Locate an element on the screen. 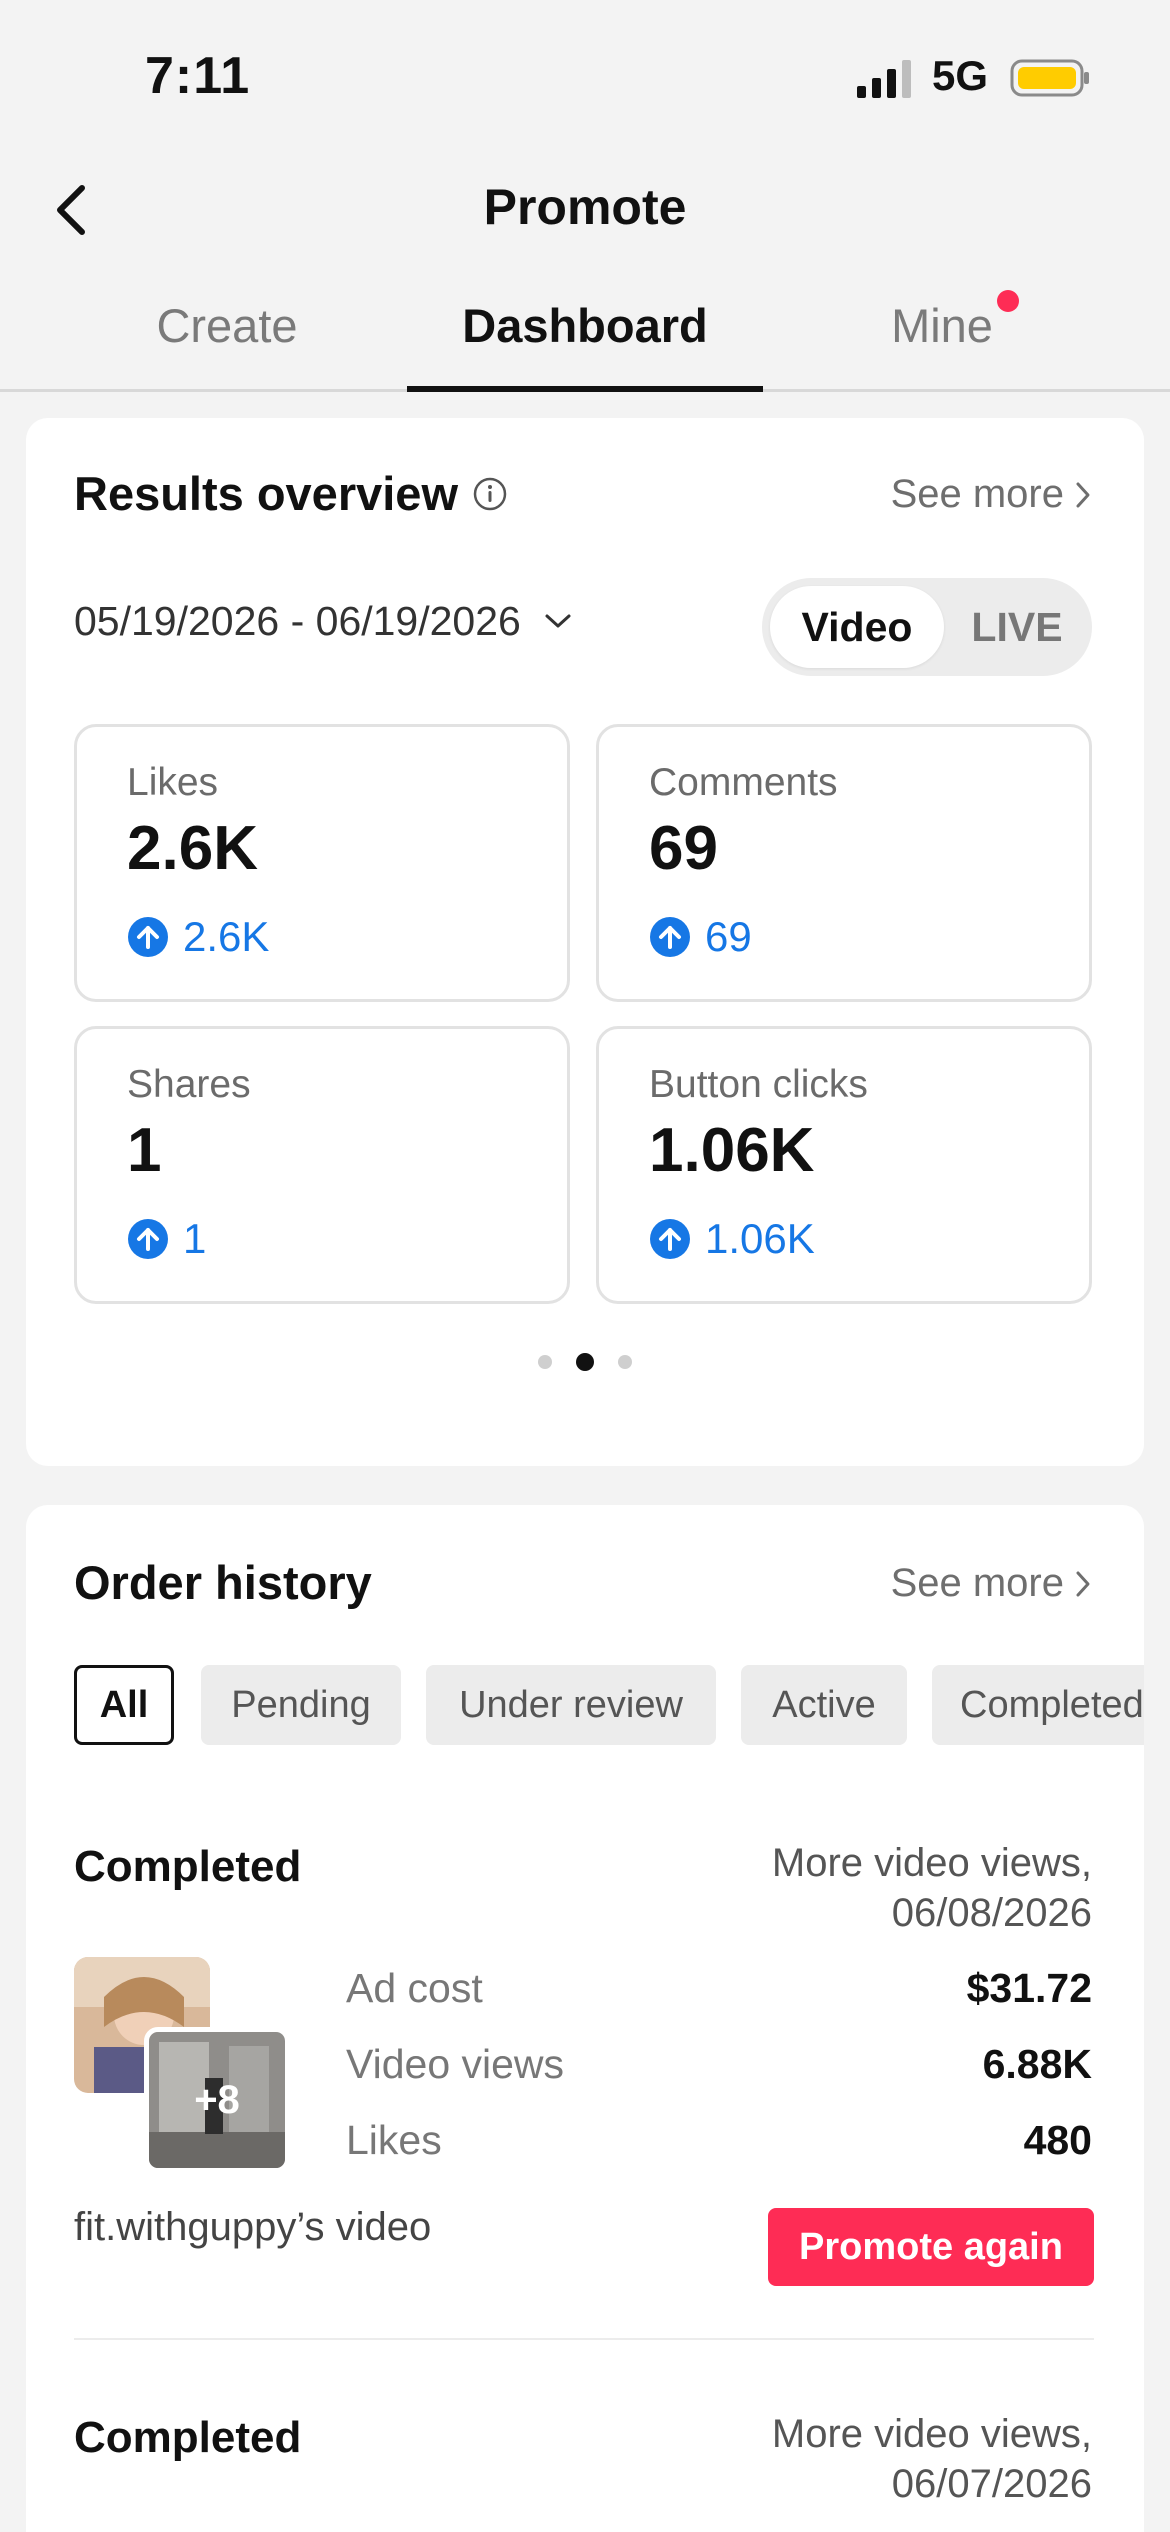 Image resolution: width=1170 pixels, height=2532 pixels. active-tab-indicator is located at coordinates (585, 389).